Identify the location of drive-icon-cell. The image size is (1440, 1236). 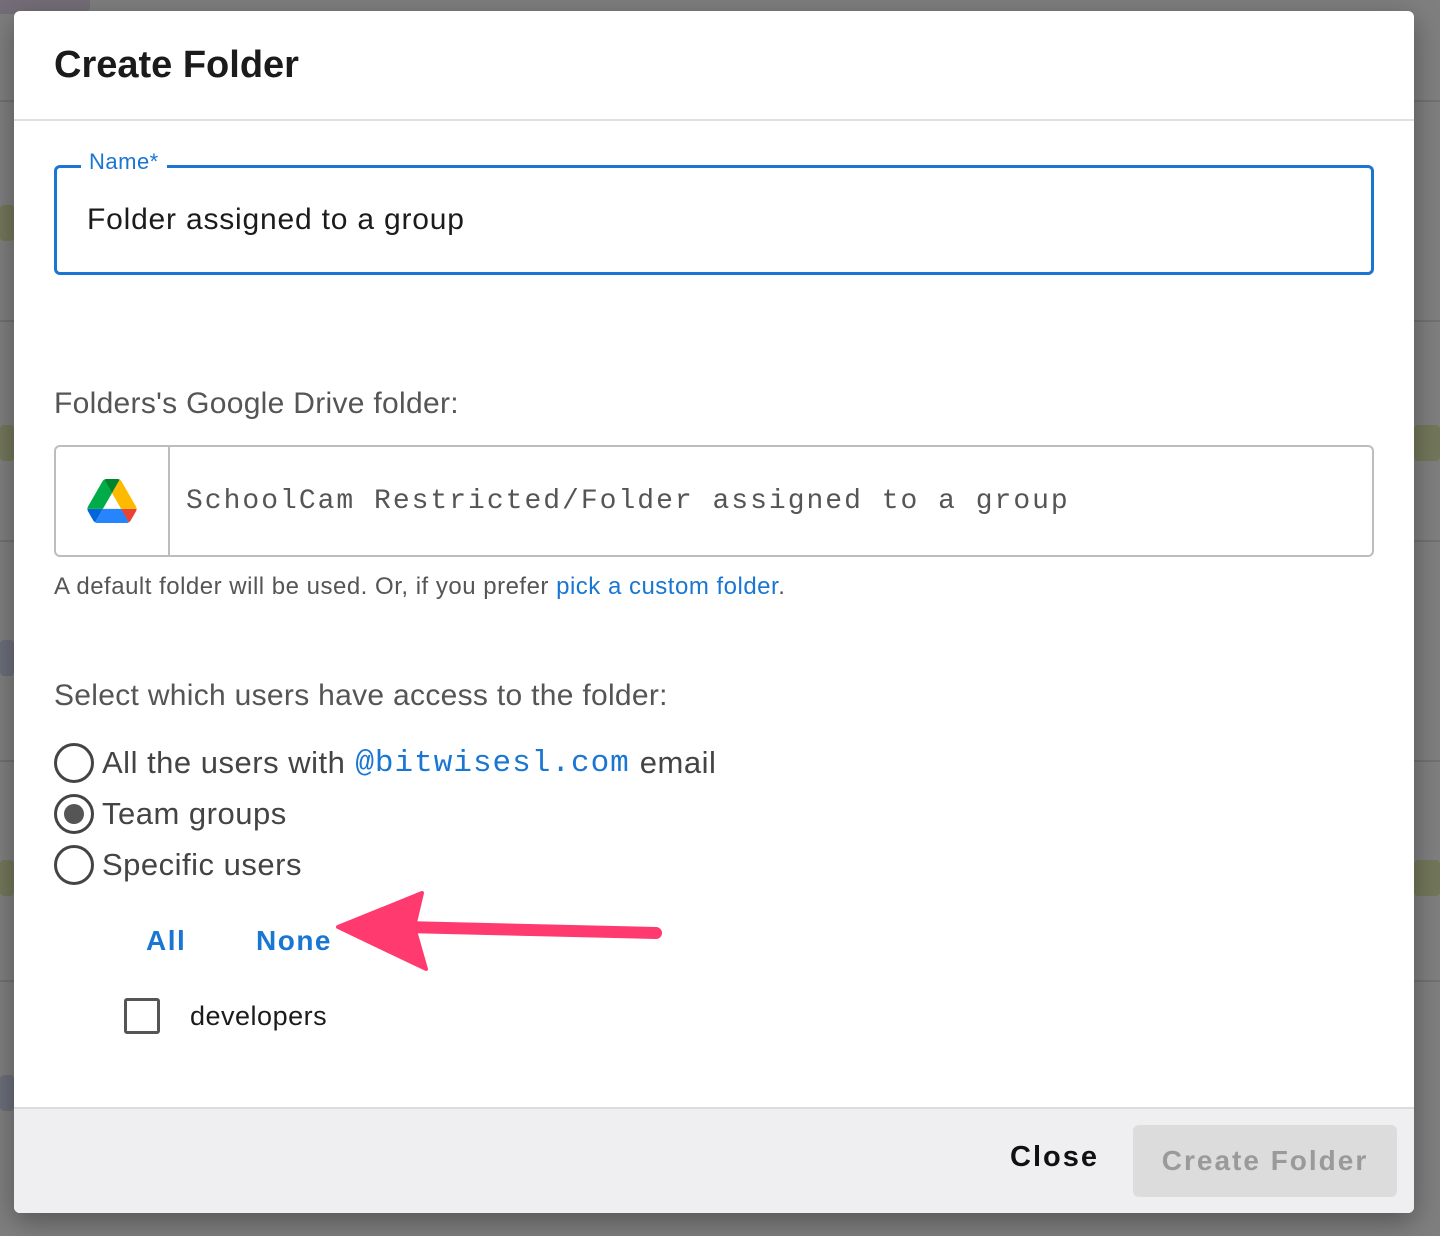
(113, 501).